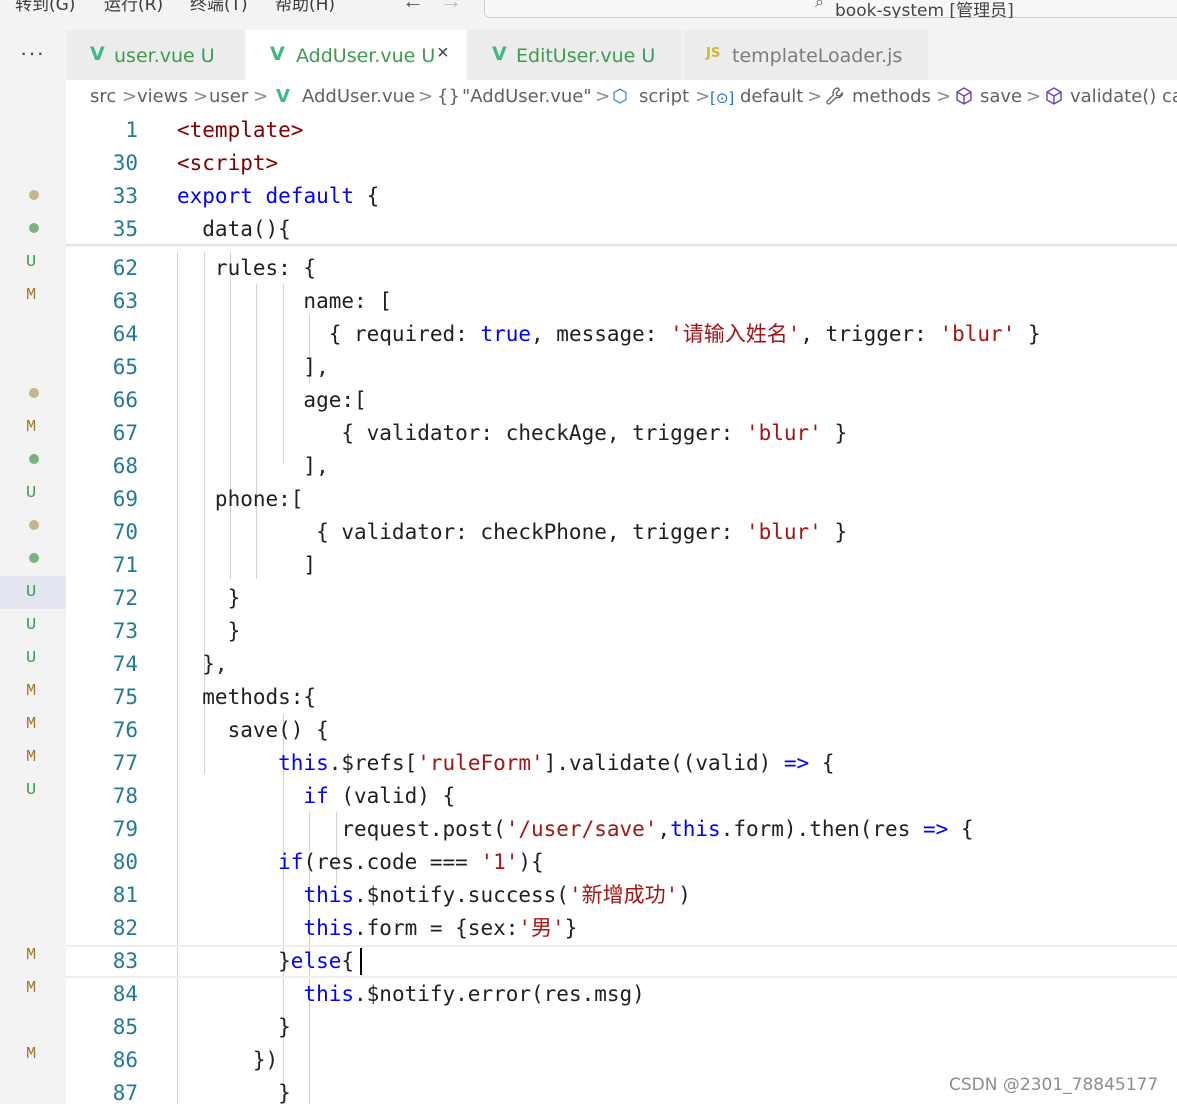 The height and width of the screenshot is (1110, 1177). I want to click on code-line: 81 this.$notify.success('新增成功'), so click(621, 895).